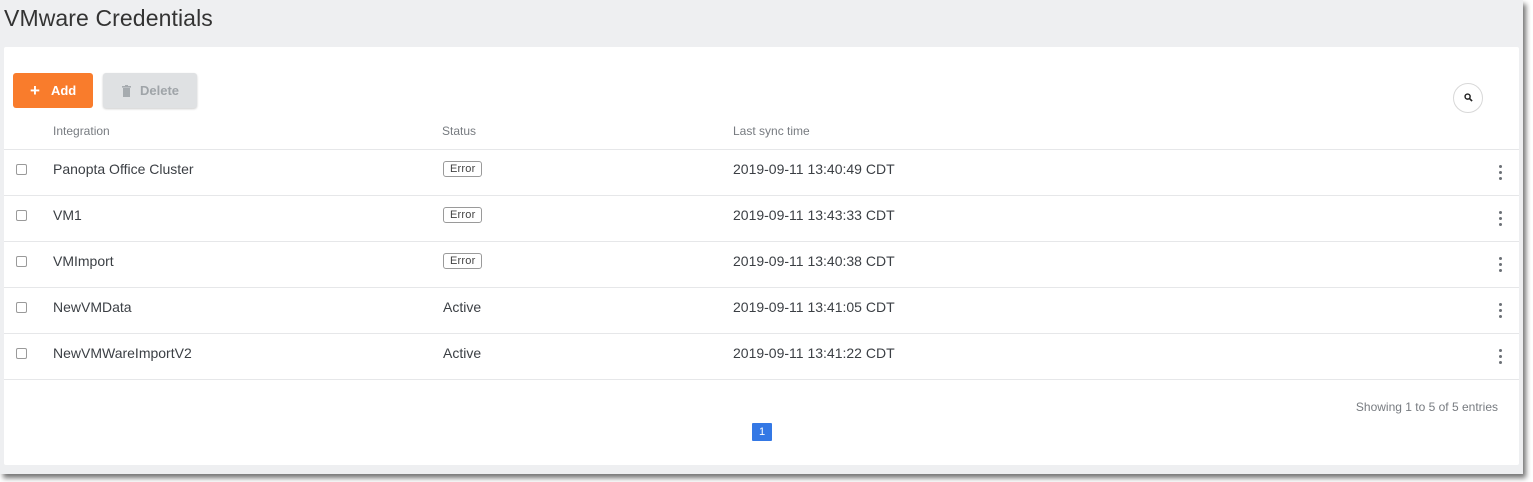  I want to click on search-button, so click(1468, 98).